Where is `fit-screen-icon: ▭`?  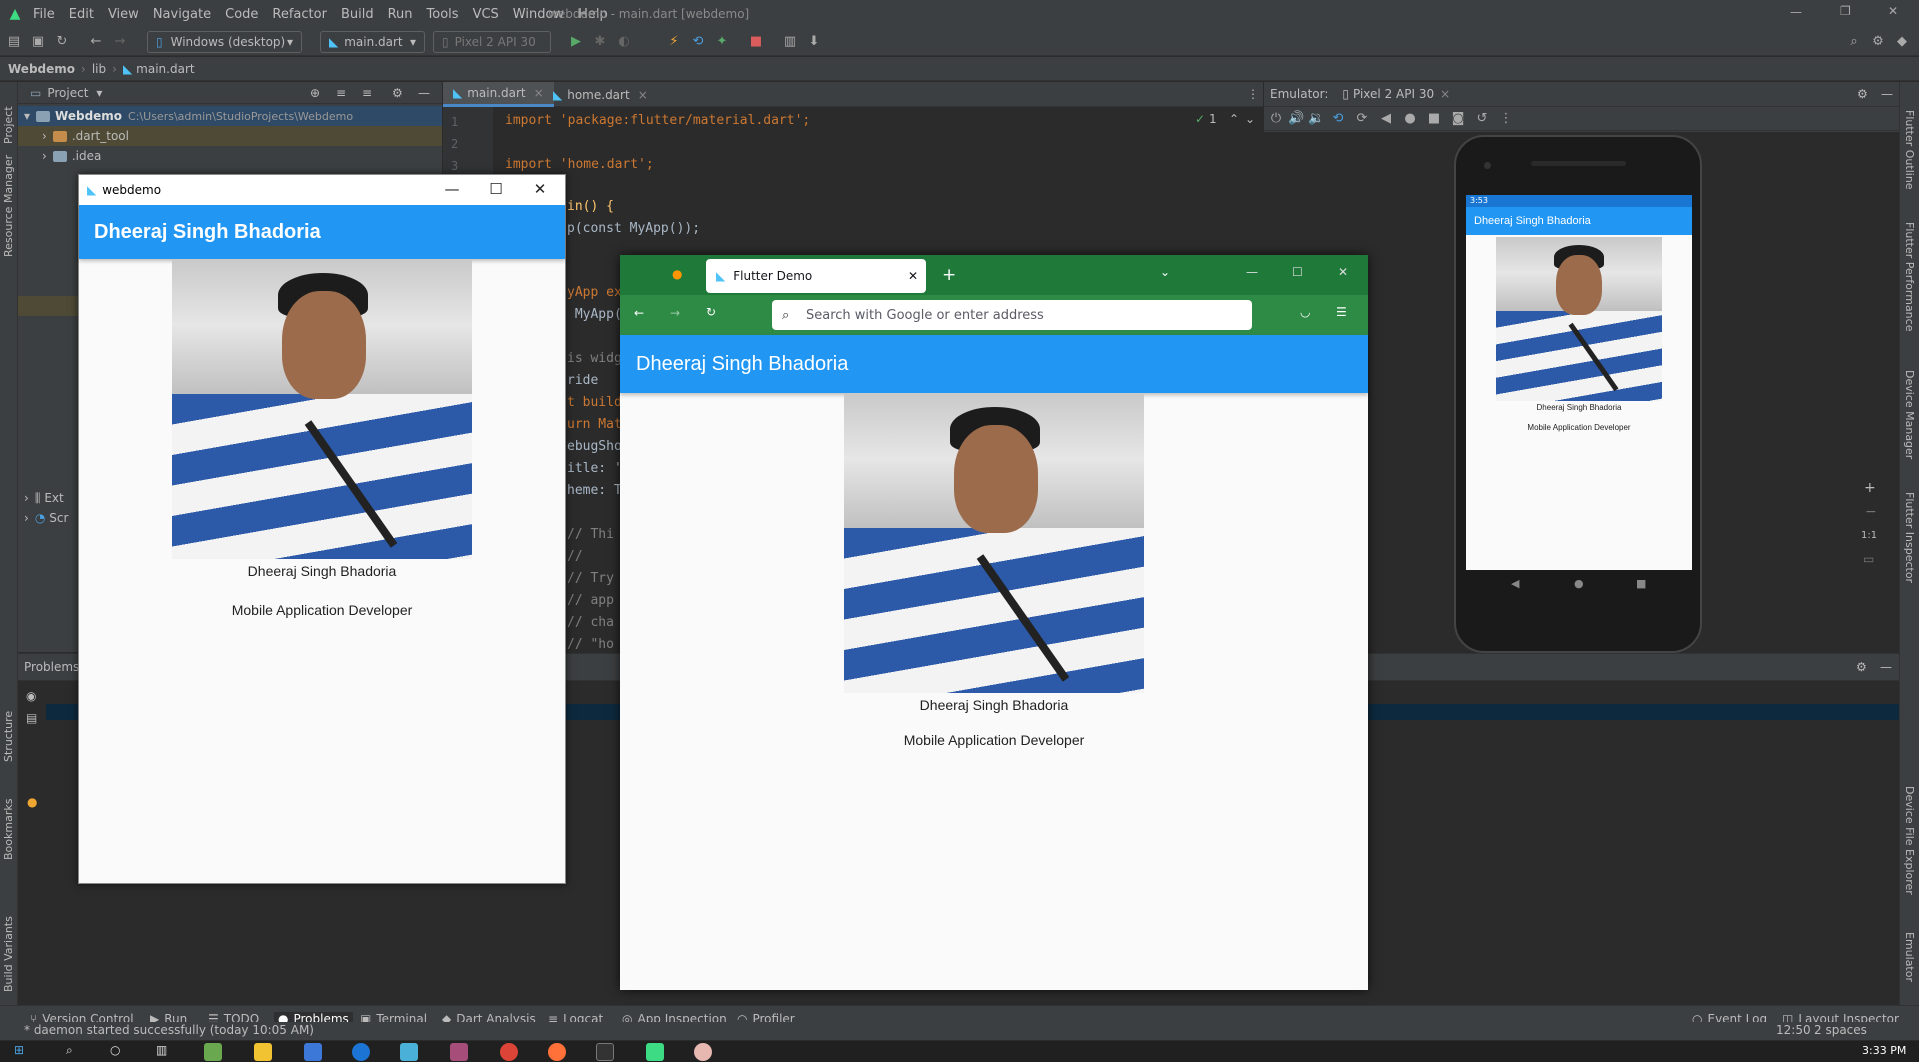
fit-screen-icon: ▭ is located at coordinates (1868, 559).